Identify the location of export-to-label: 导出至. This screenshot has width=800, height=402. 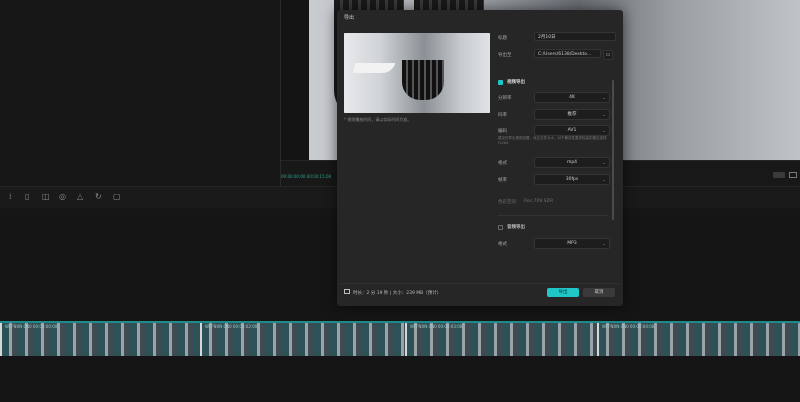
(505, 55).